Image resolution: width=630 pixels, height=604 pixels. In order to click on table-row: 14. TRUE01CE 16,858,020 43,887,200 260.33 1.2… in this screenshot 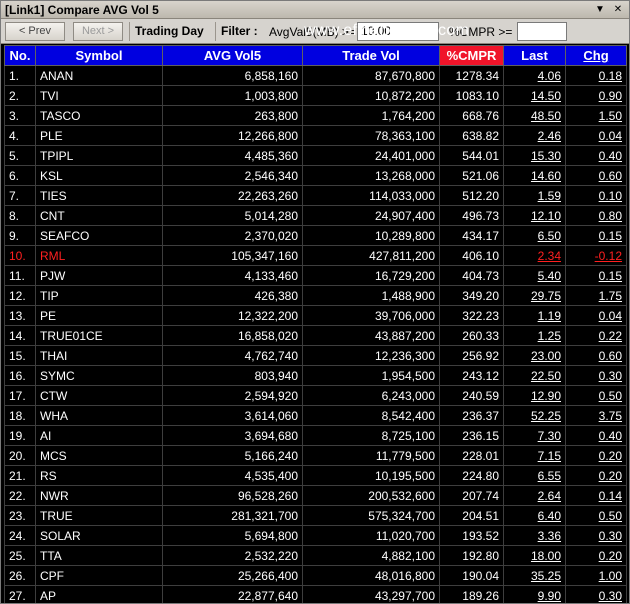, I will do `click(315, 335)`.